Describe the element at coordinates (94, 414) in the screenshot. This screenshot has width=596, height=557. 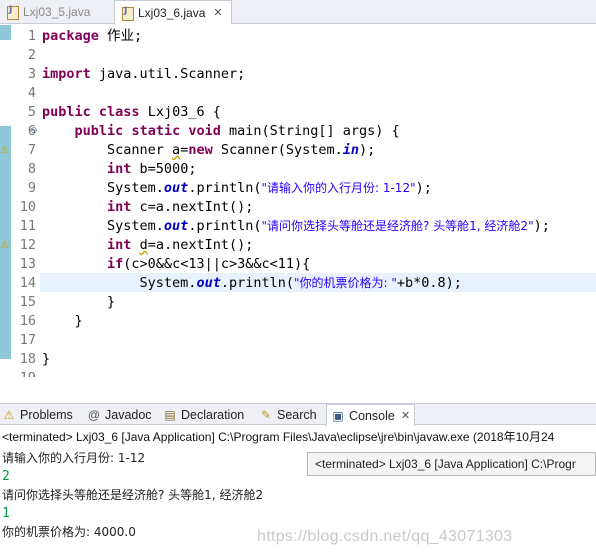
I see `javadoc-icon: @` at that location.